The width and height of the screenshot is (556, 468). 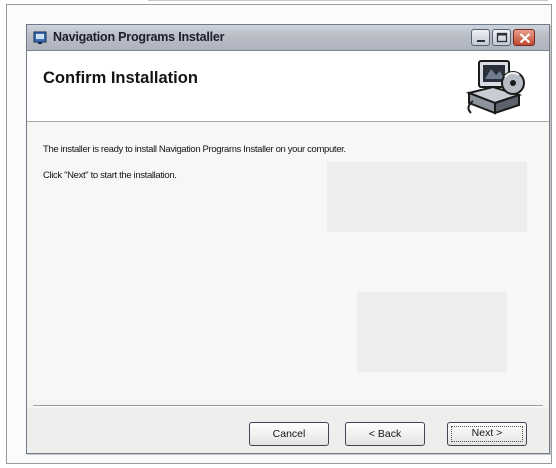 I want to click on next-button-label: Next >, so click(x=487, y=433).